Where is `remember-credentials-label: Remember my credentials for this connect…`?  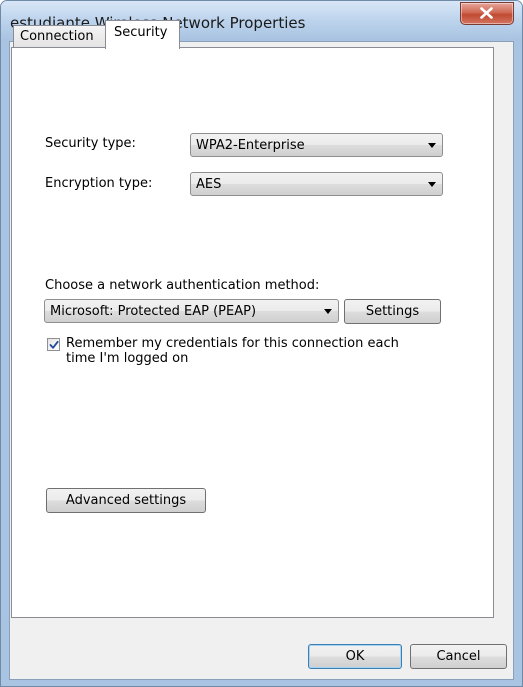 remember-credentials-label: Remember my credentials for this connect… is located at coordinates (236, 351).